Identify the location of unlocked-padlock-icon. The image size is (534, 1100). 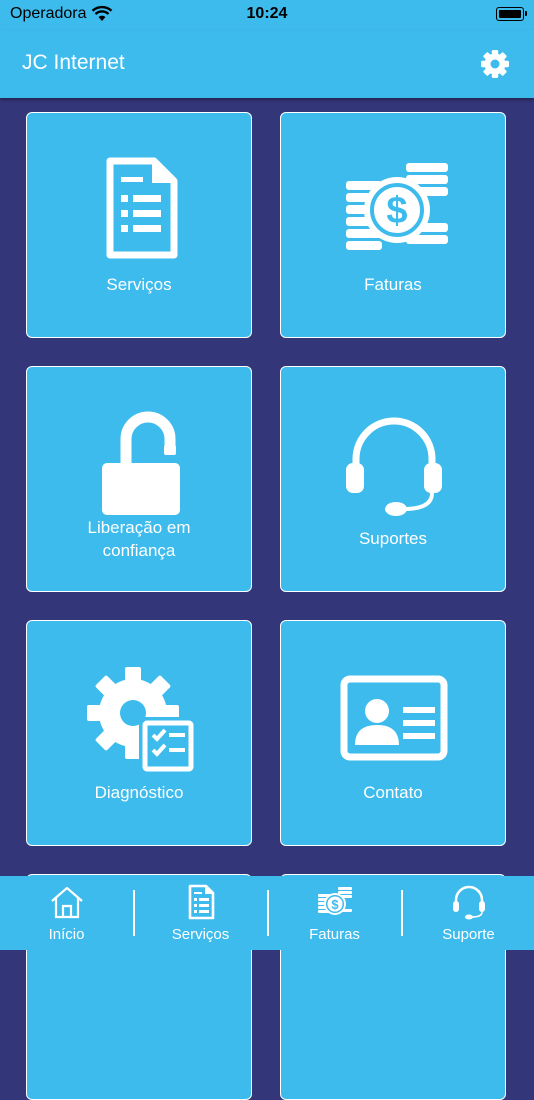
(141, 463).